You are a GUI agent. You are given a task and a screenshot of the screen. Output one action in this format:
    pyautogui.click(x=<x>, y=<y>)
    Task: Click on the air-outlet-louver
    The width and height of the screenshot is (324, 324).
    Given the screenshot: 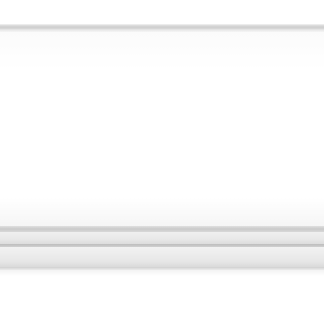 What is the action you would take?
    pyautogui.click(x=162, y=238)
    